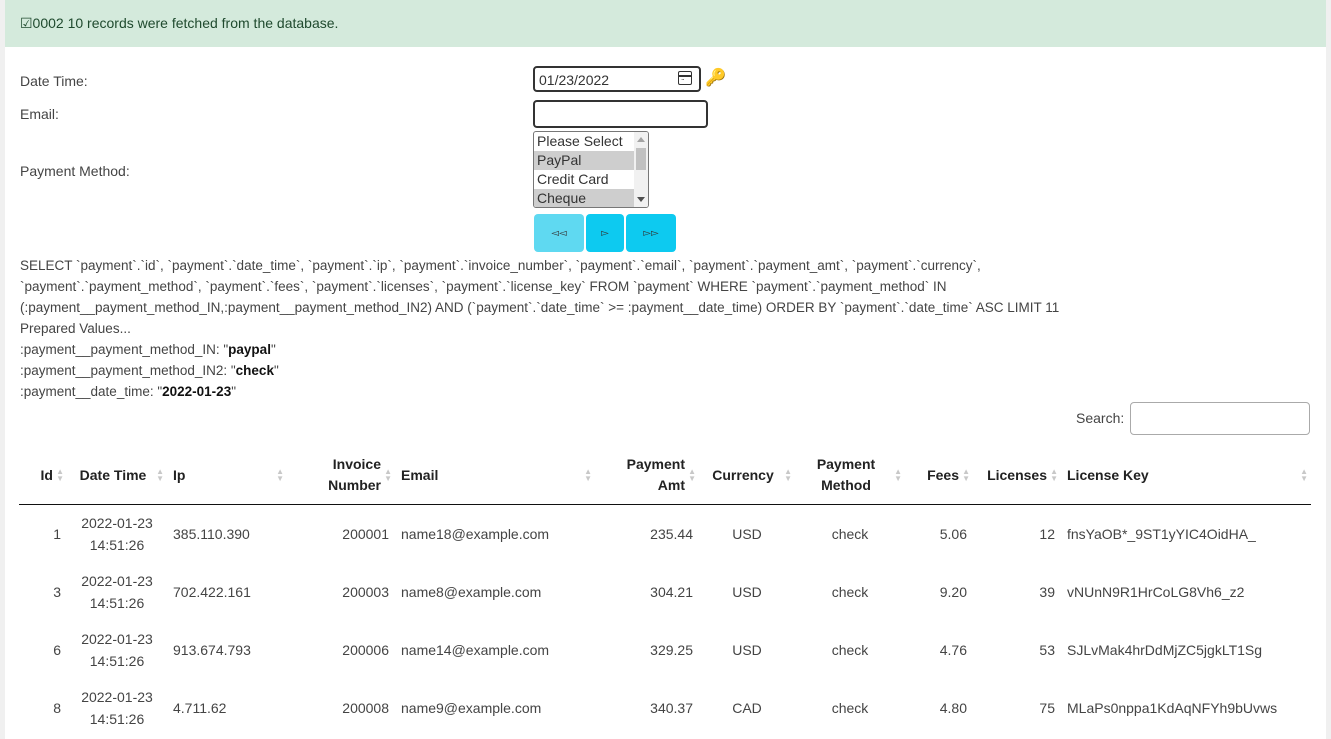 The image size is (1331, 739). Describe the element at coordinates (641, 159) in the screenshot. I see `scroll-thumb` at that location.